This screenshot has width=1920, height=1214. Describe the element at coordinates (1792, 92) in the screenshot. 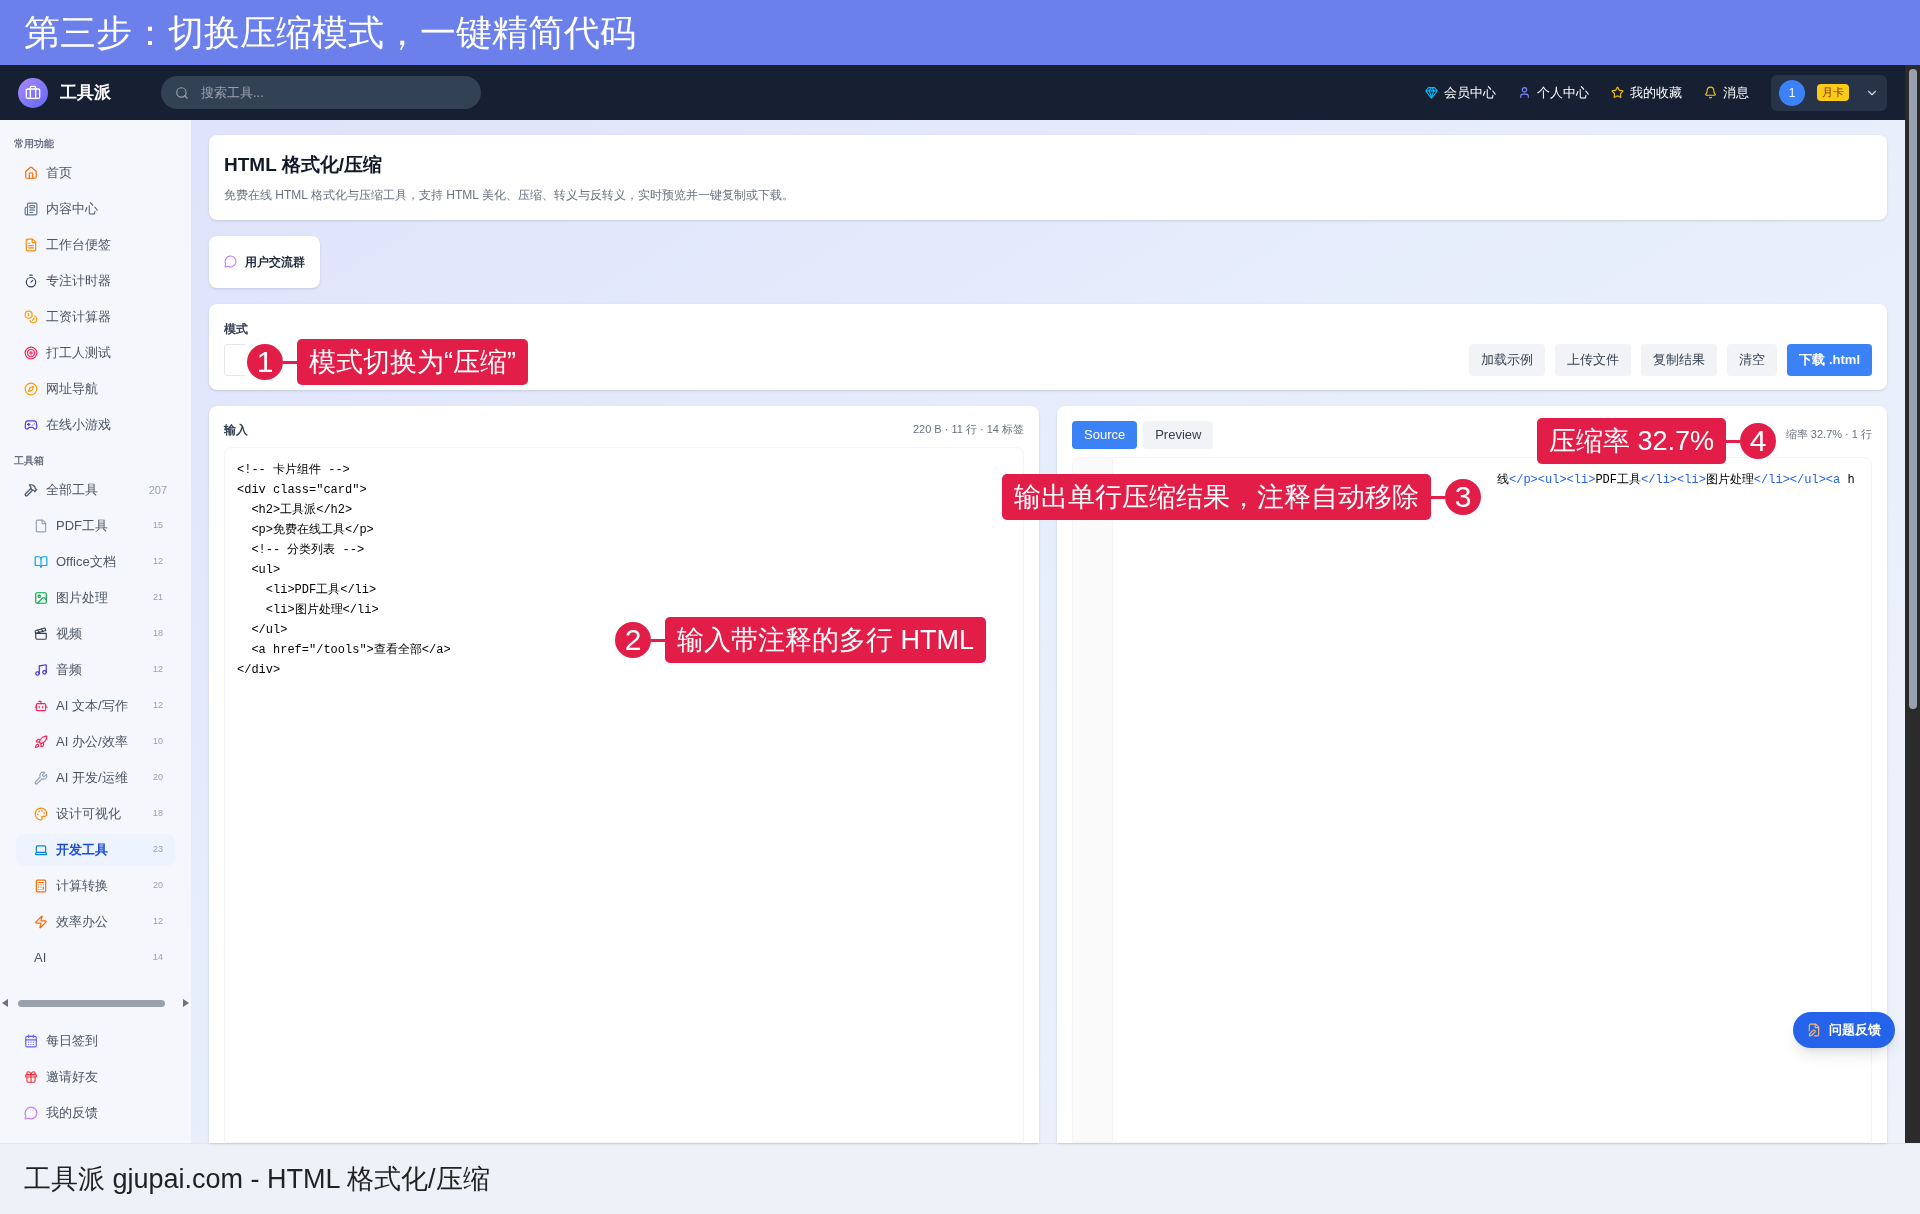

I see `avatar: 1` at that location.